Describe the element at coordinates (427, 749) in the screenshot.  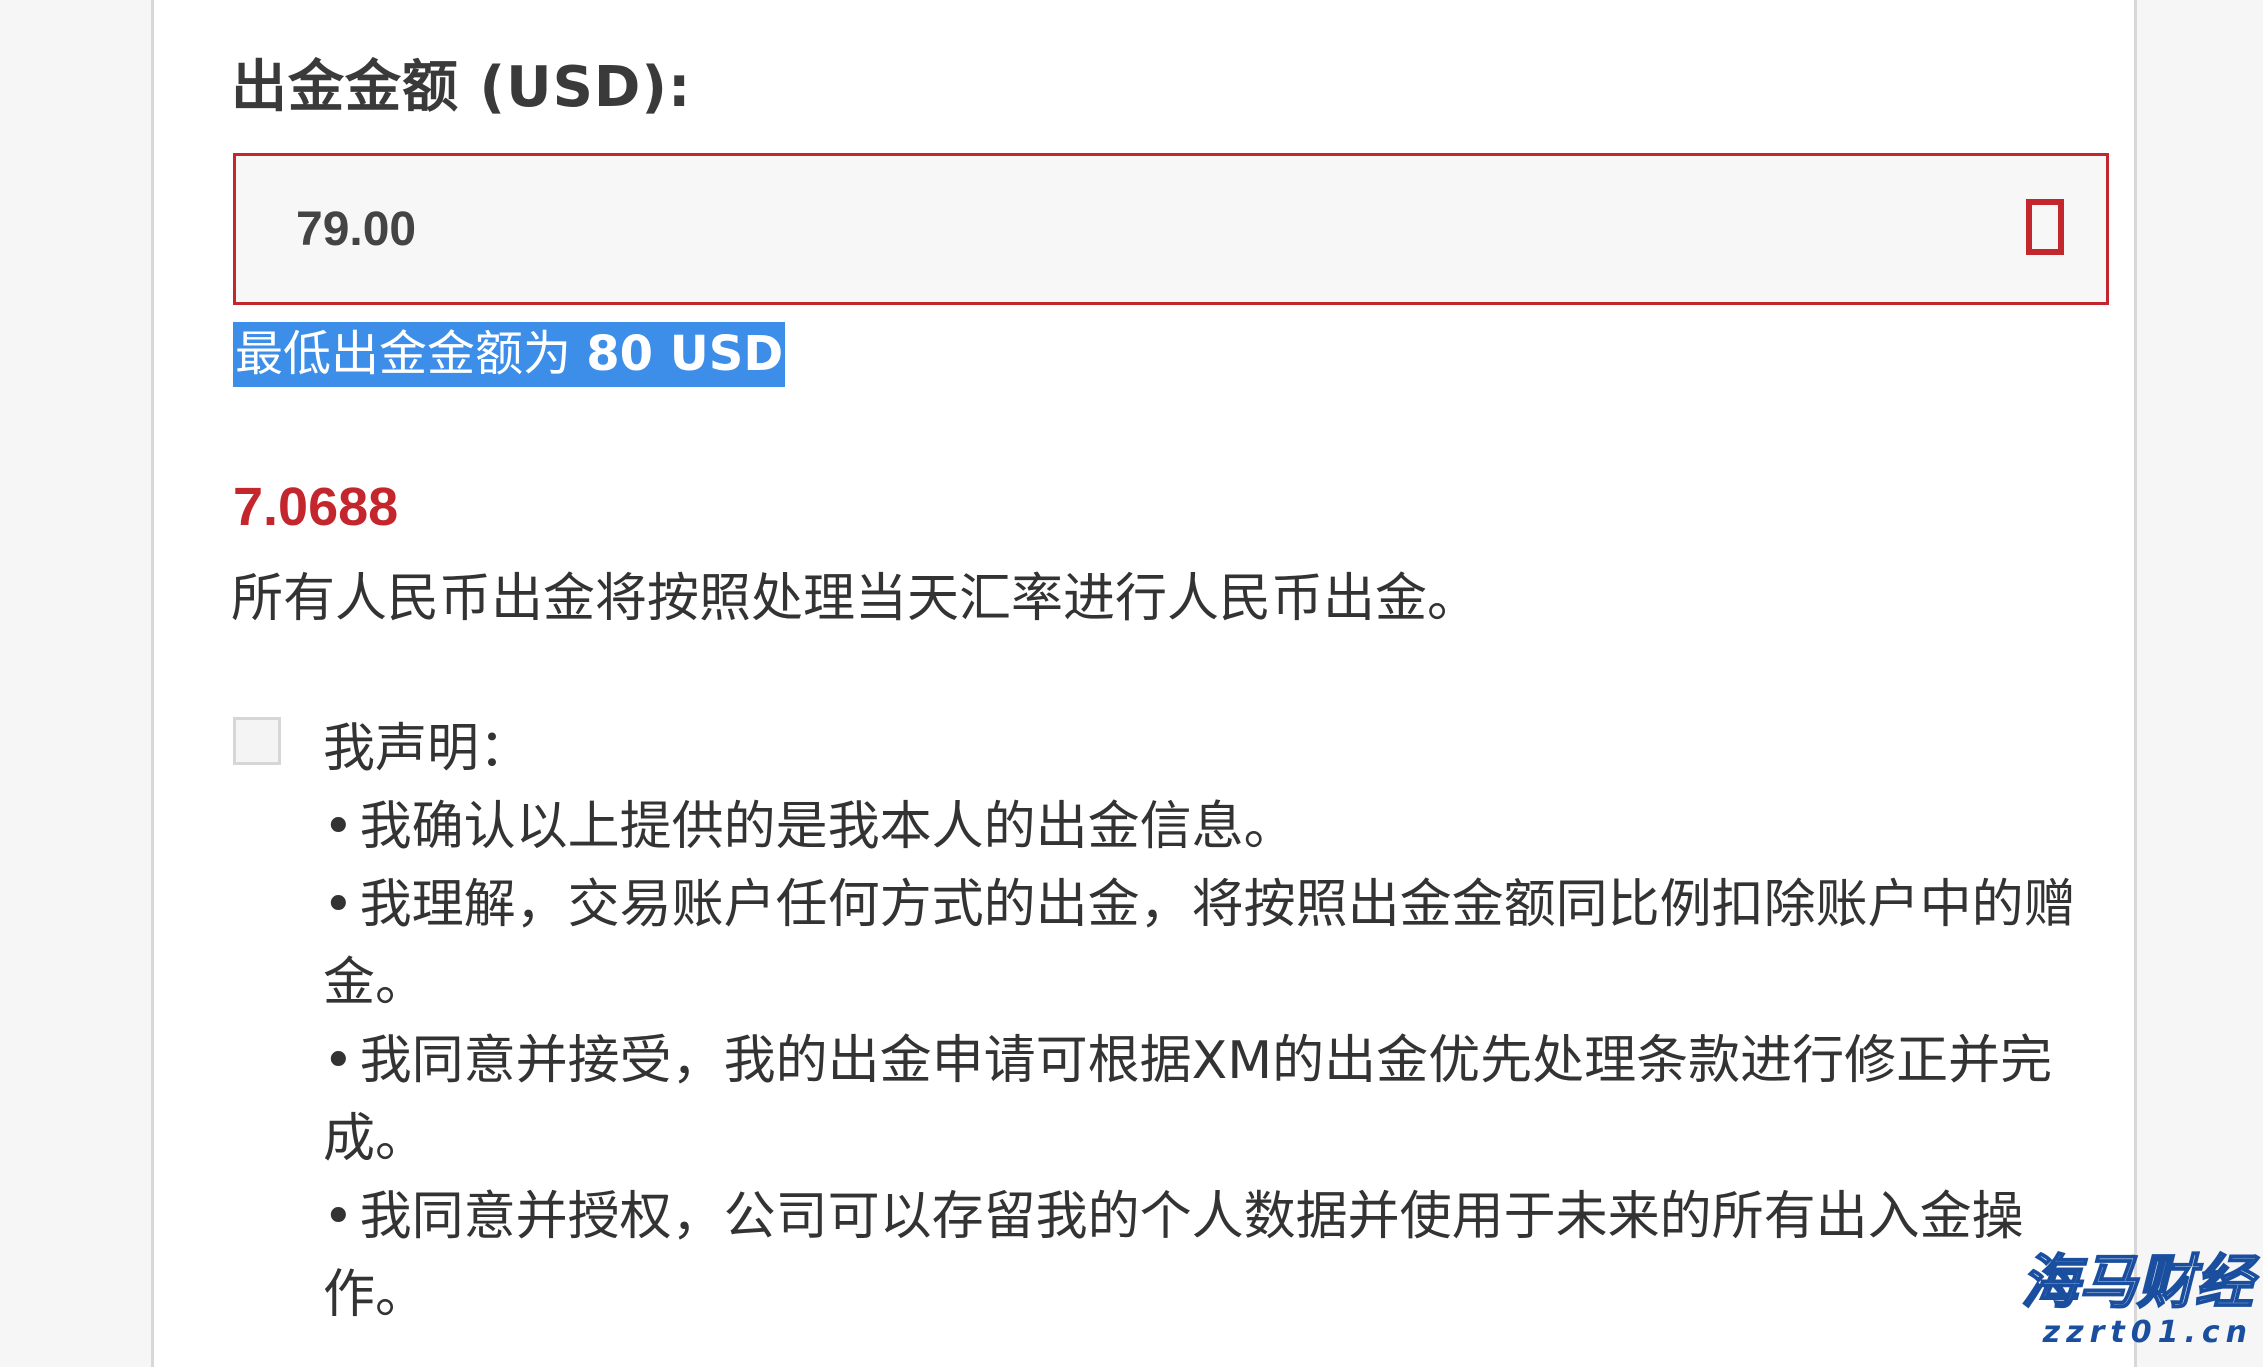
I see `declaration-title: 我声明：` at that location.